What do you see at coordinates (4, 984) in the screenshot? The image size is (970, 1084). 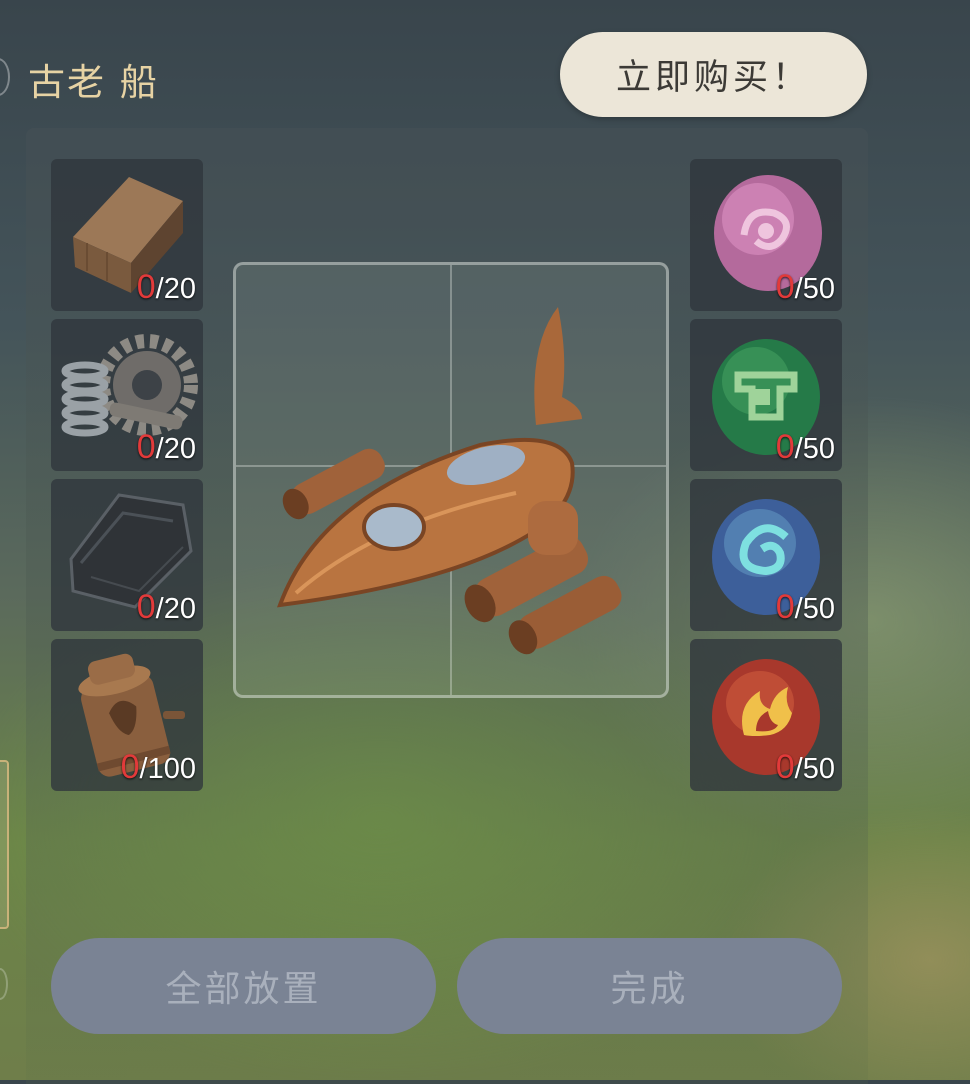 I see `side-tab-dot` at bounding box center [4, 984].